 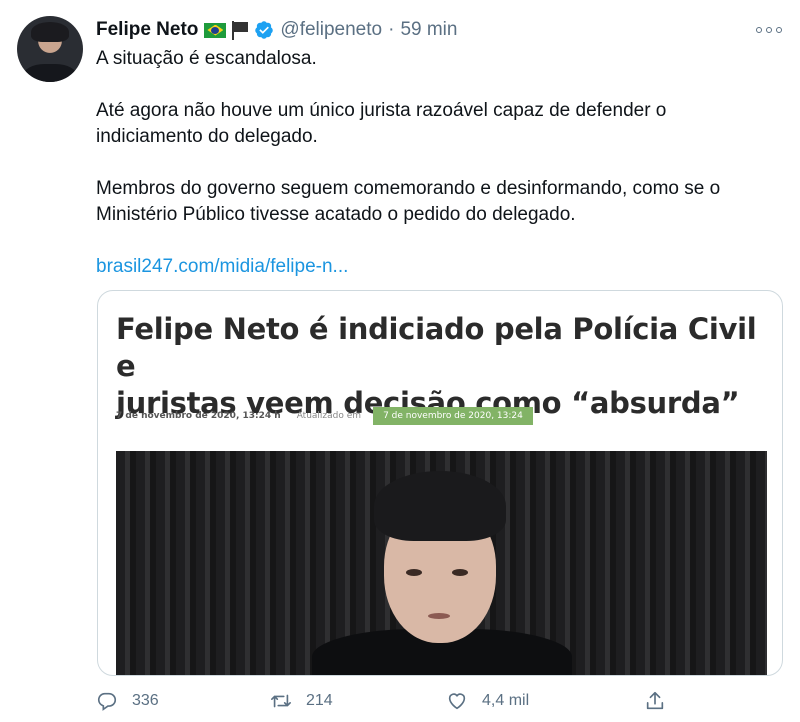 I want to click on avatar-body, so click(x=50, y=73).